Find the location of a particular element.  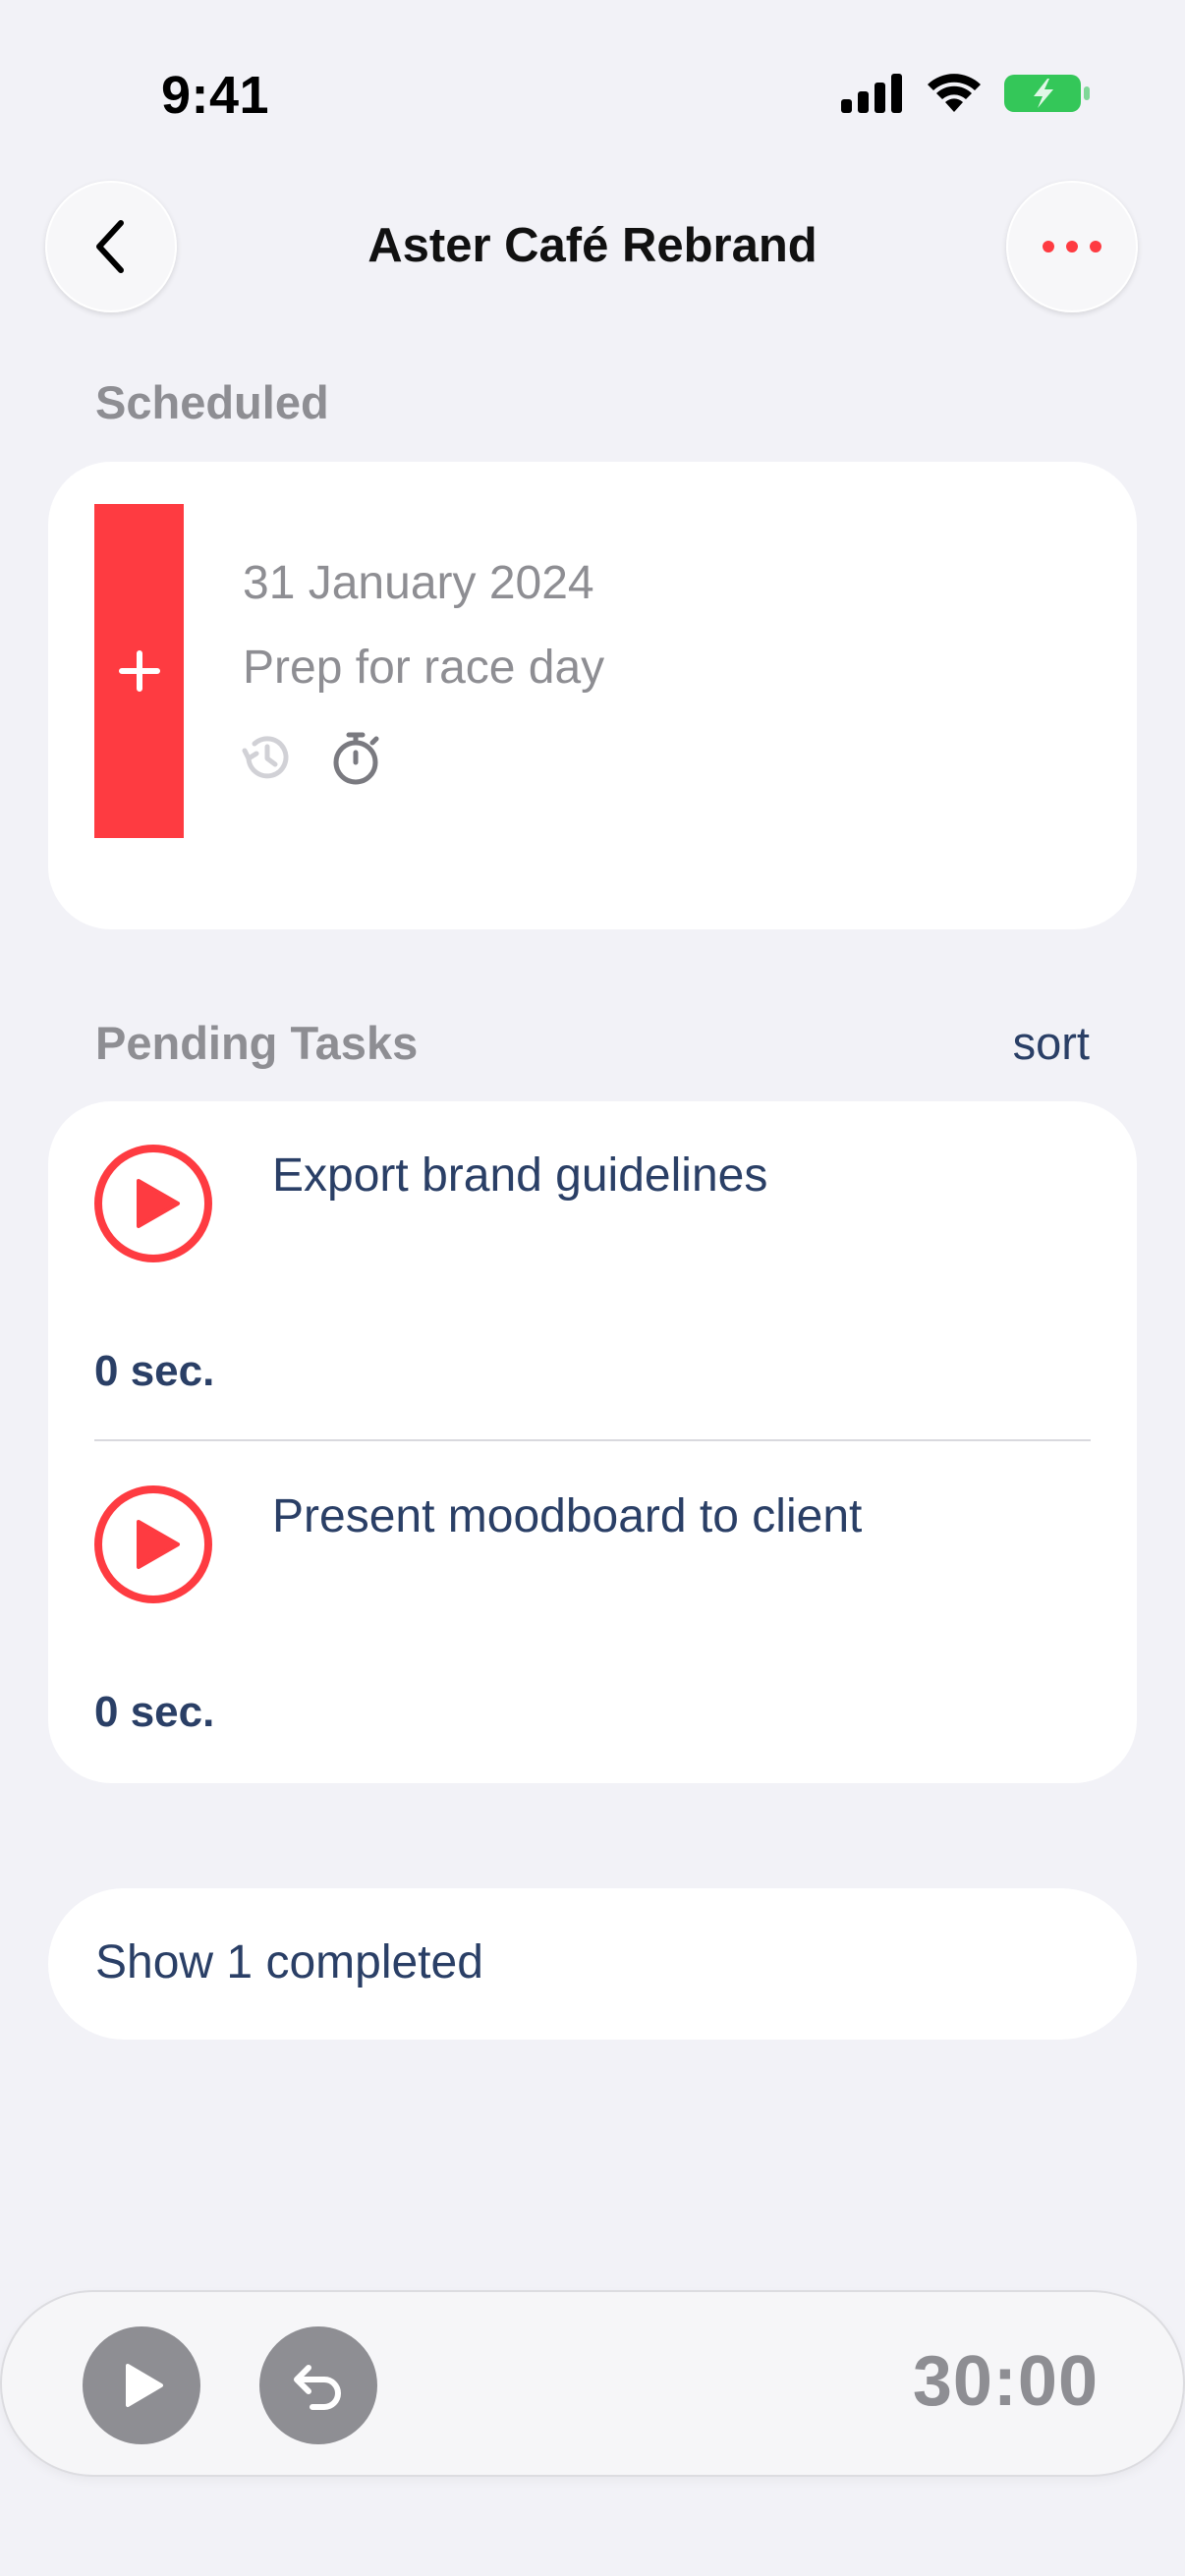

plus-icon is located at coordinates (139, 671).